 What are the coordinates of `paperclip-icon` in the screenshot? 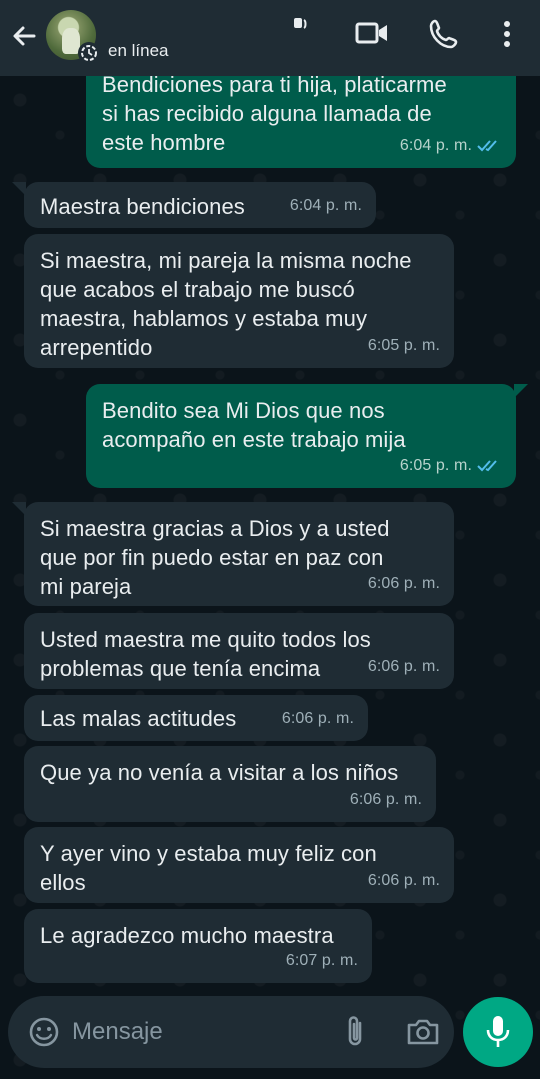 It's located at (355, 1032).